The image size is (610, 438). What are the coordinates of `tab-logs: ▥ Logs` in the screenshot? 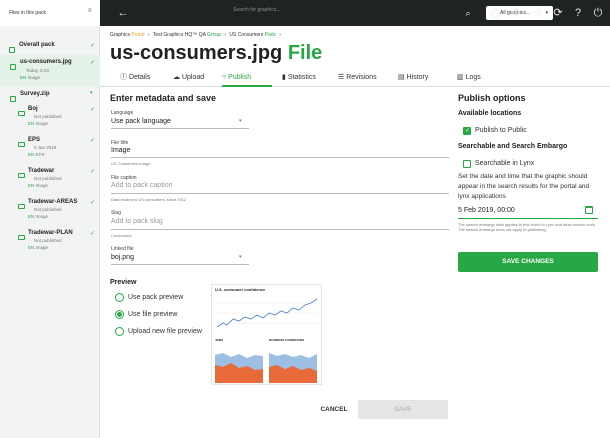 It's located at (469, 78).